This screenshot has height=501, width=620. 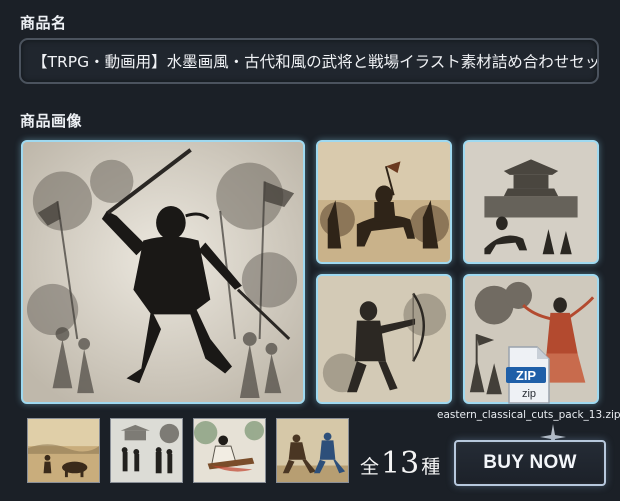 I want to click on archer-illustration, so click(x=384, y=339).